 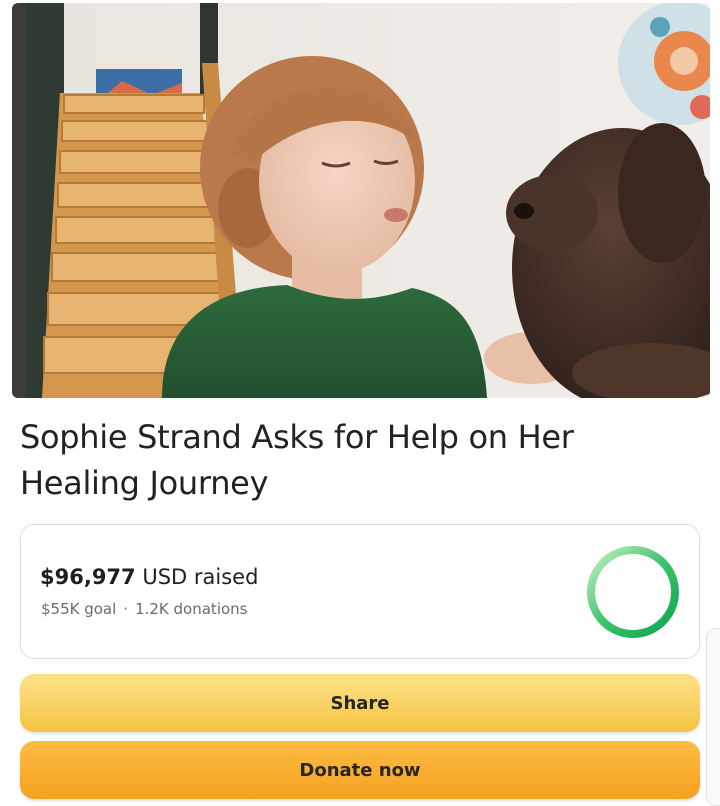 What do you see at coordinates (79, 609) in the screenshot?
I see `goal-amount: $55K goal` at bounding box center [79, 609].